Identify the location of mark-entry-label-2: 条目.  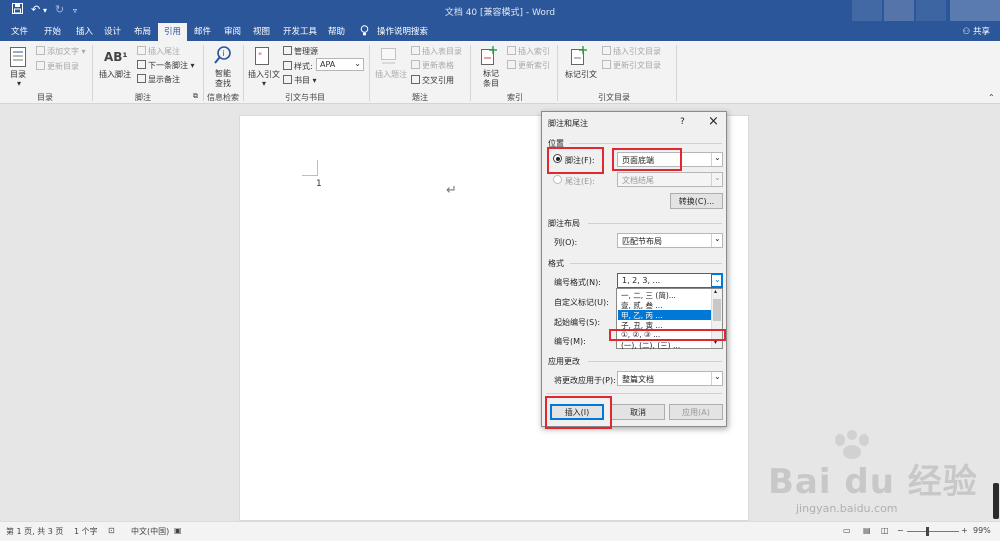
(491, 83).